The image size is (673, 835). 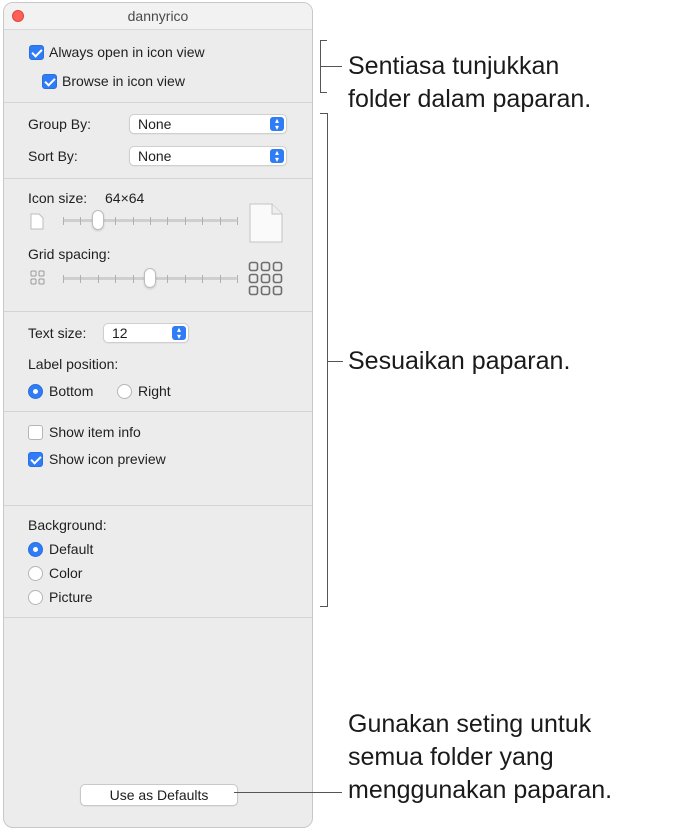 I want to click on browse-icon-view-checkbox, so click(x=49, y=81).